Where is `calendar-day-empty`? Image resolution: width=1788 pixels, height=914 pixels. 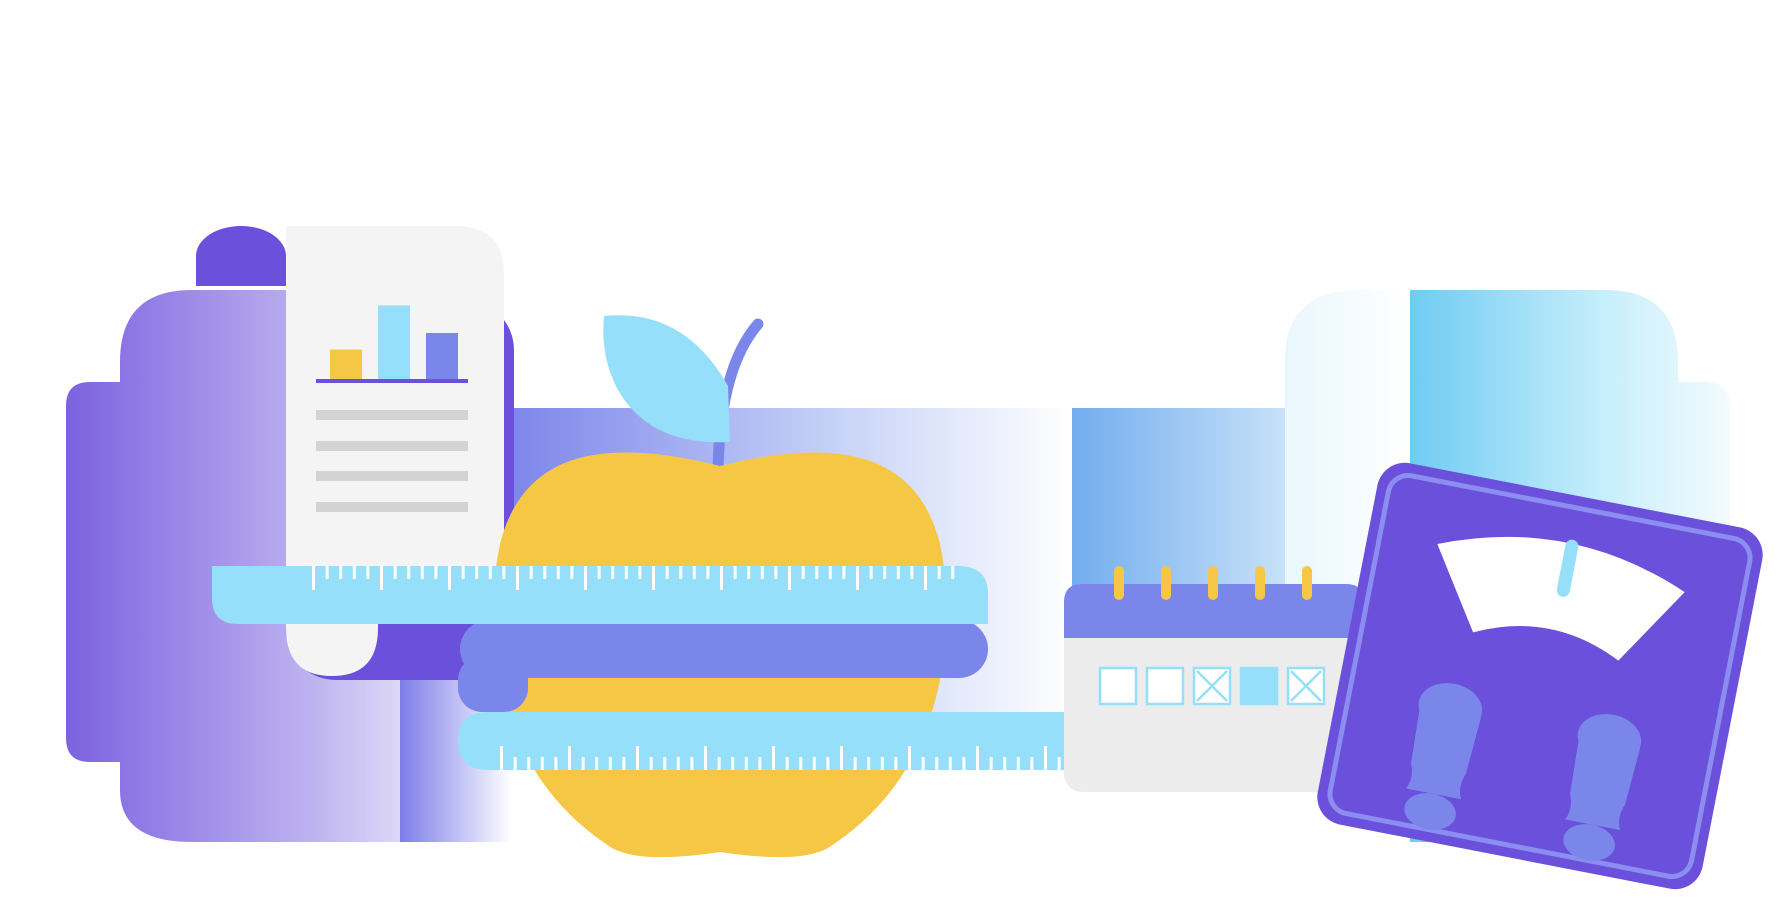 calendar-day-empty is located at coordinates (1165, 686).